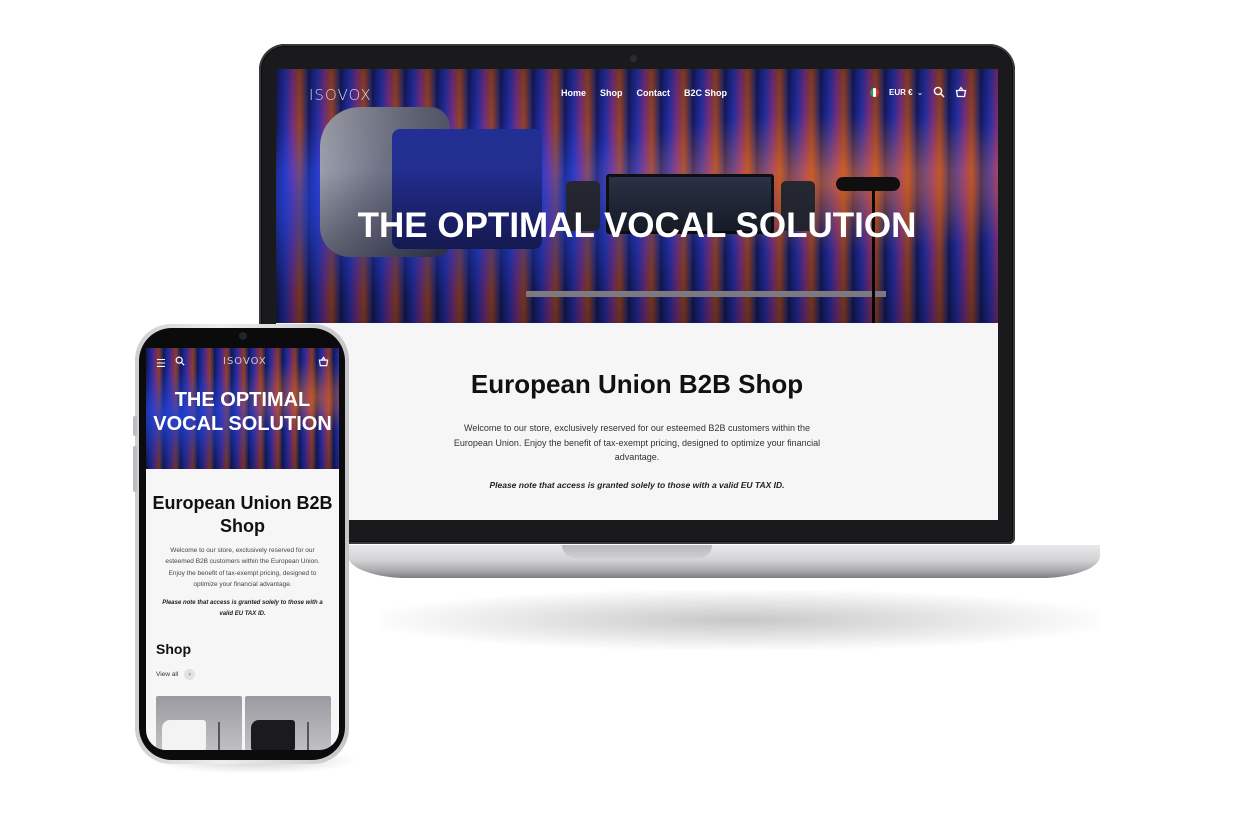 This screenshot has height=818, width=1257. Describe the element at coordinates (740, 620) in the screenshot. I see `laptop-shadow` at that location.